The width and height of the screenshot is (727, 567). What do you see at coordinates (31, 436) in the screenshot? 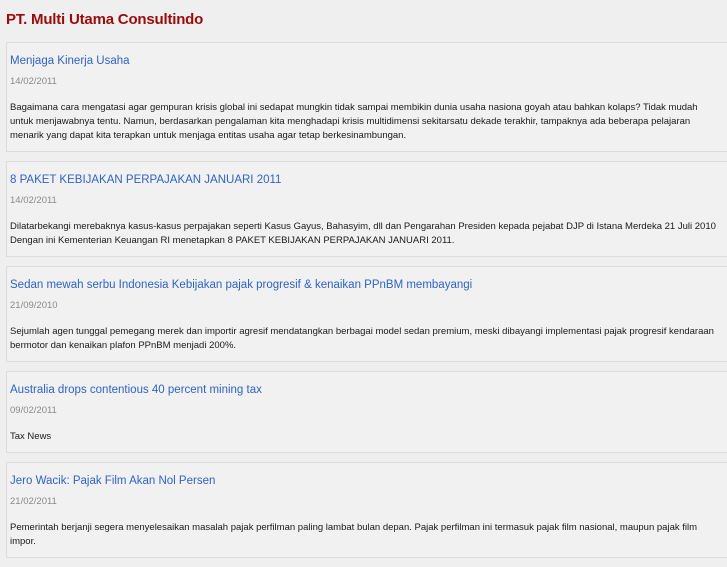
I see `news-summary: Tax News` at bounding box center [31, 436].